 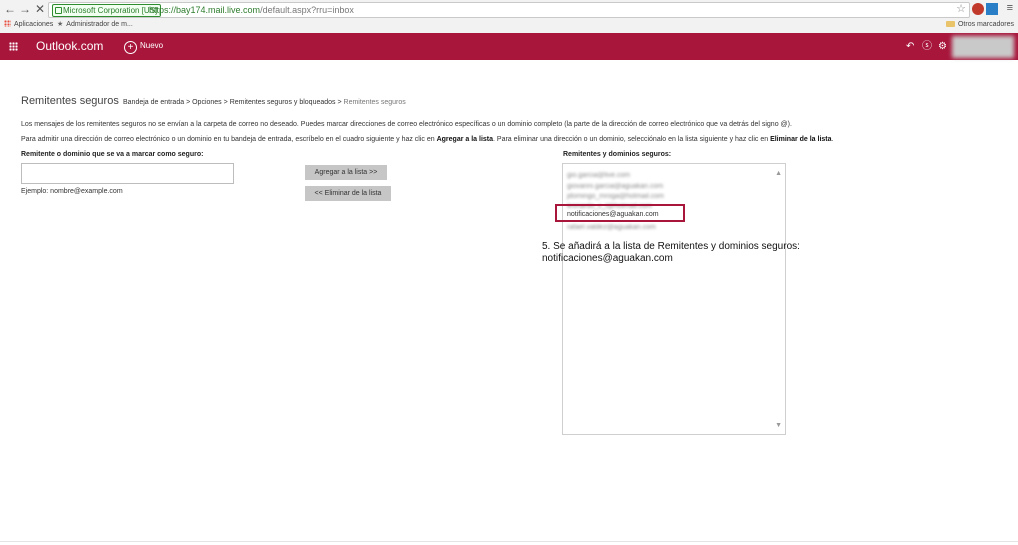 I want to click on list-item: rafael.valdez@aguakan.com, so click(x=611, y=227).